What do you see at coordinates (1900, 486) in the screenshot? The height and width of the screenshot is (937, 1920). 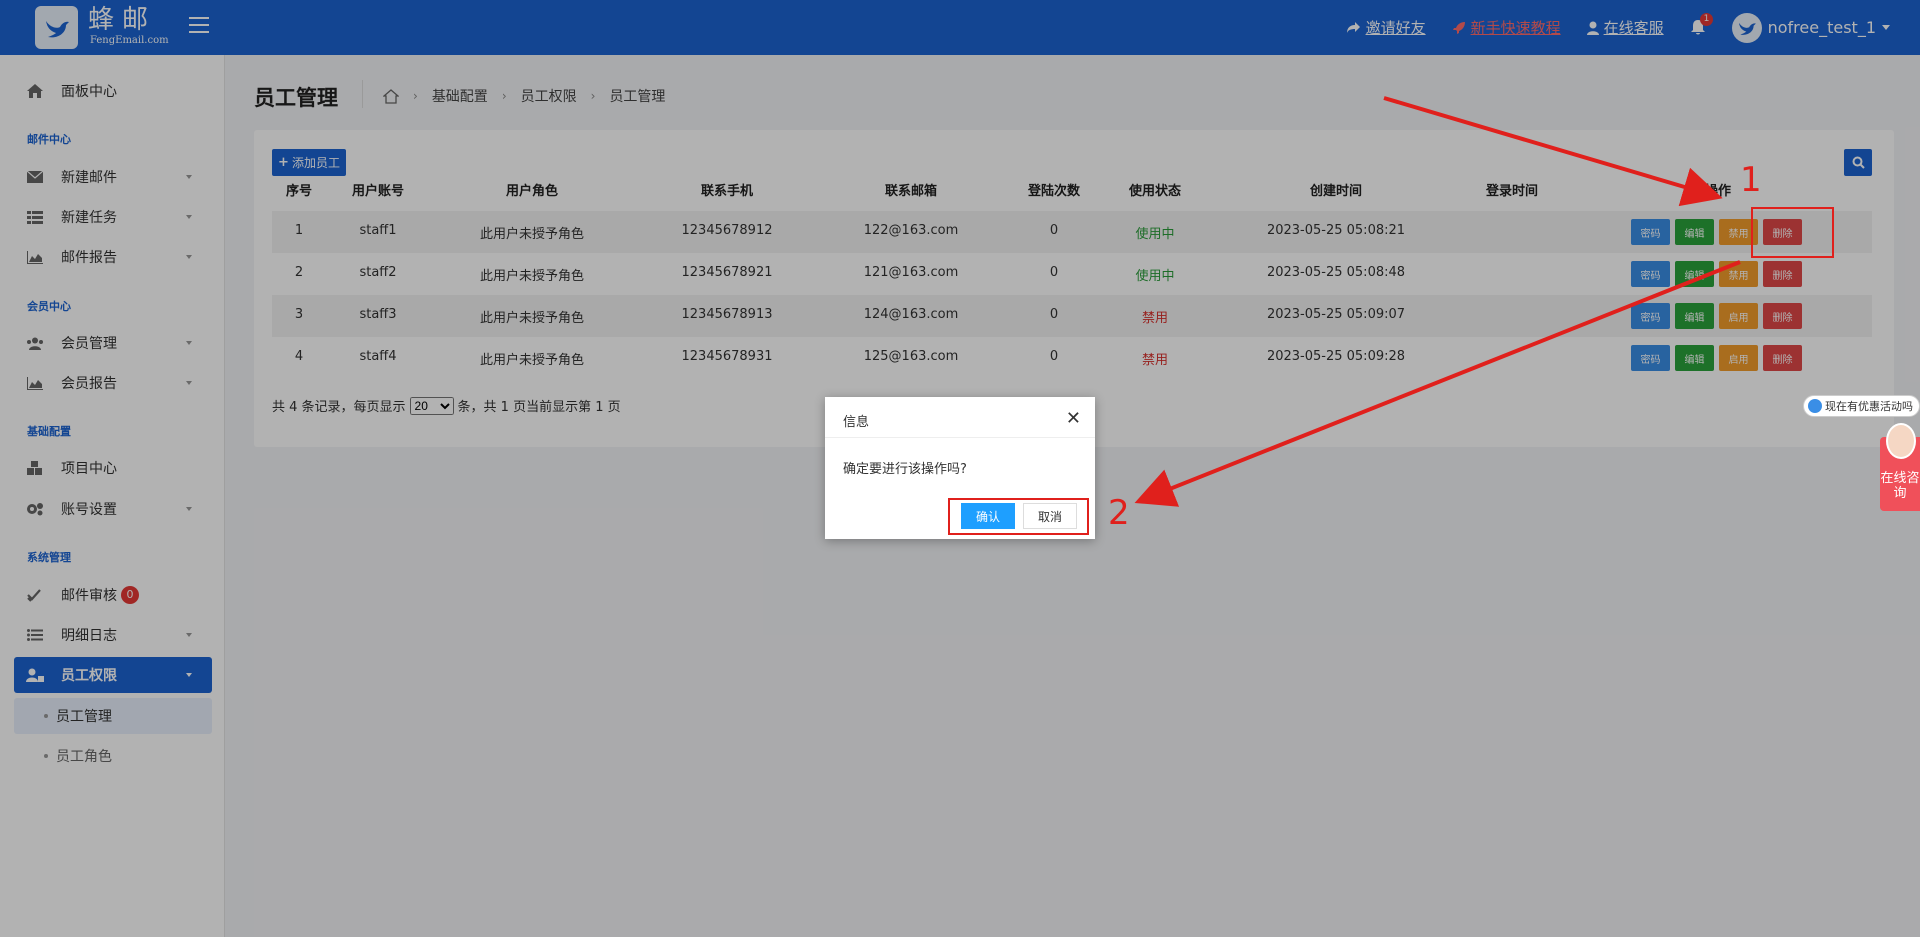 I see `consult-label: 在线咨询` at bounding box center [1900, 486].